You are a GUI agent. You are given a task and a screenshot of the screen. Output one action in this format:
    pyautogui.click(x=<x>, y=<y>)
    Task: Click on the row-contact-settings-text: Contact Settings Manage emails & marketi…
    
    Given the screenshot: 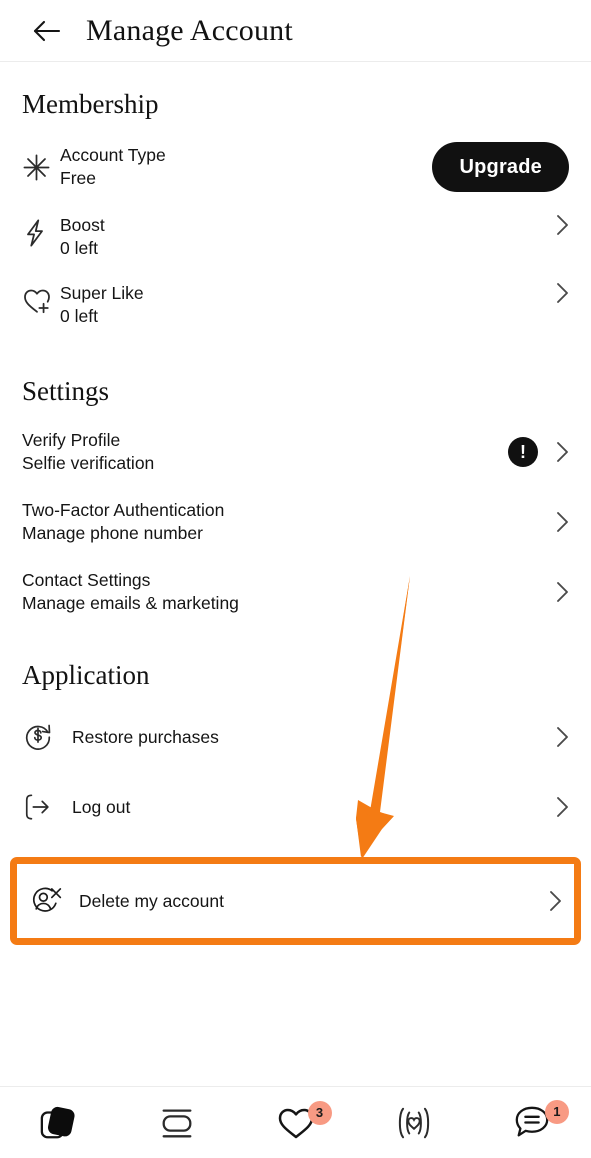 What is the action you would take?
    pyautogui.click(x=289, y=592)
    